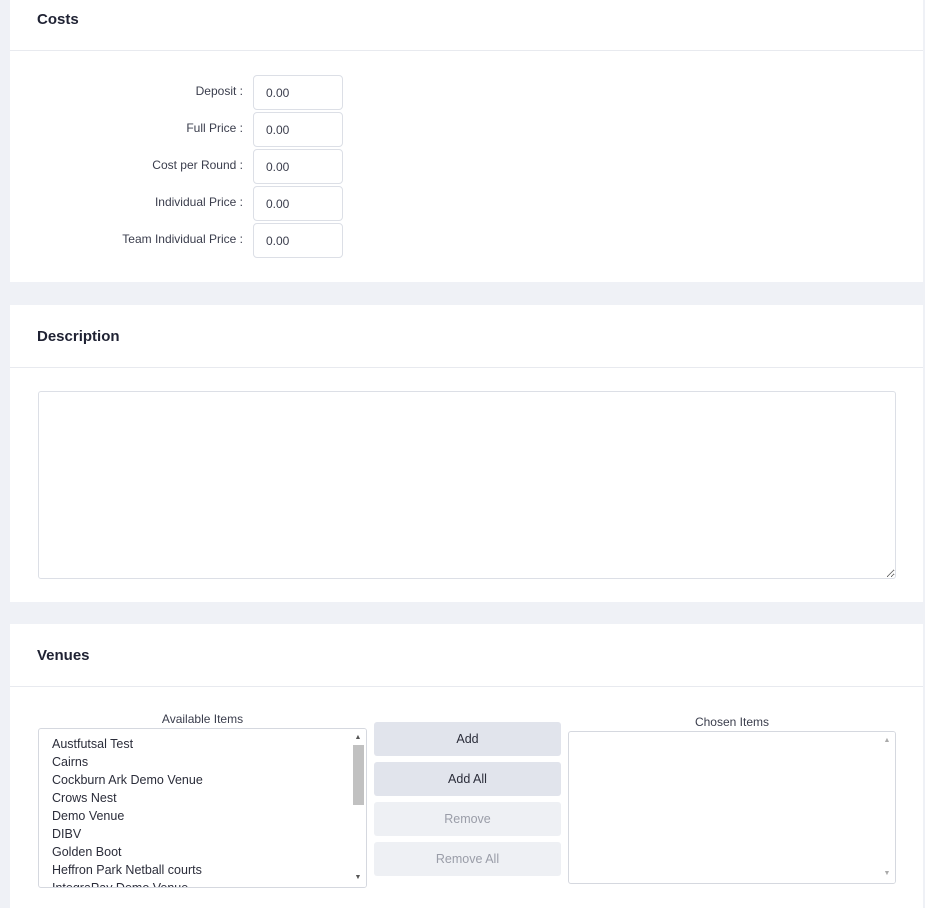 The height and width of the screenshot is (908, 925). What do you see at coordinates (209, 883) in the screenshot?
I see `list-item: IntegraPay Demo Venue` at bounding box center [209, 883].